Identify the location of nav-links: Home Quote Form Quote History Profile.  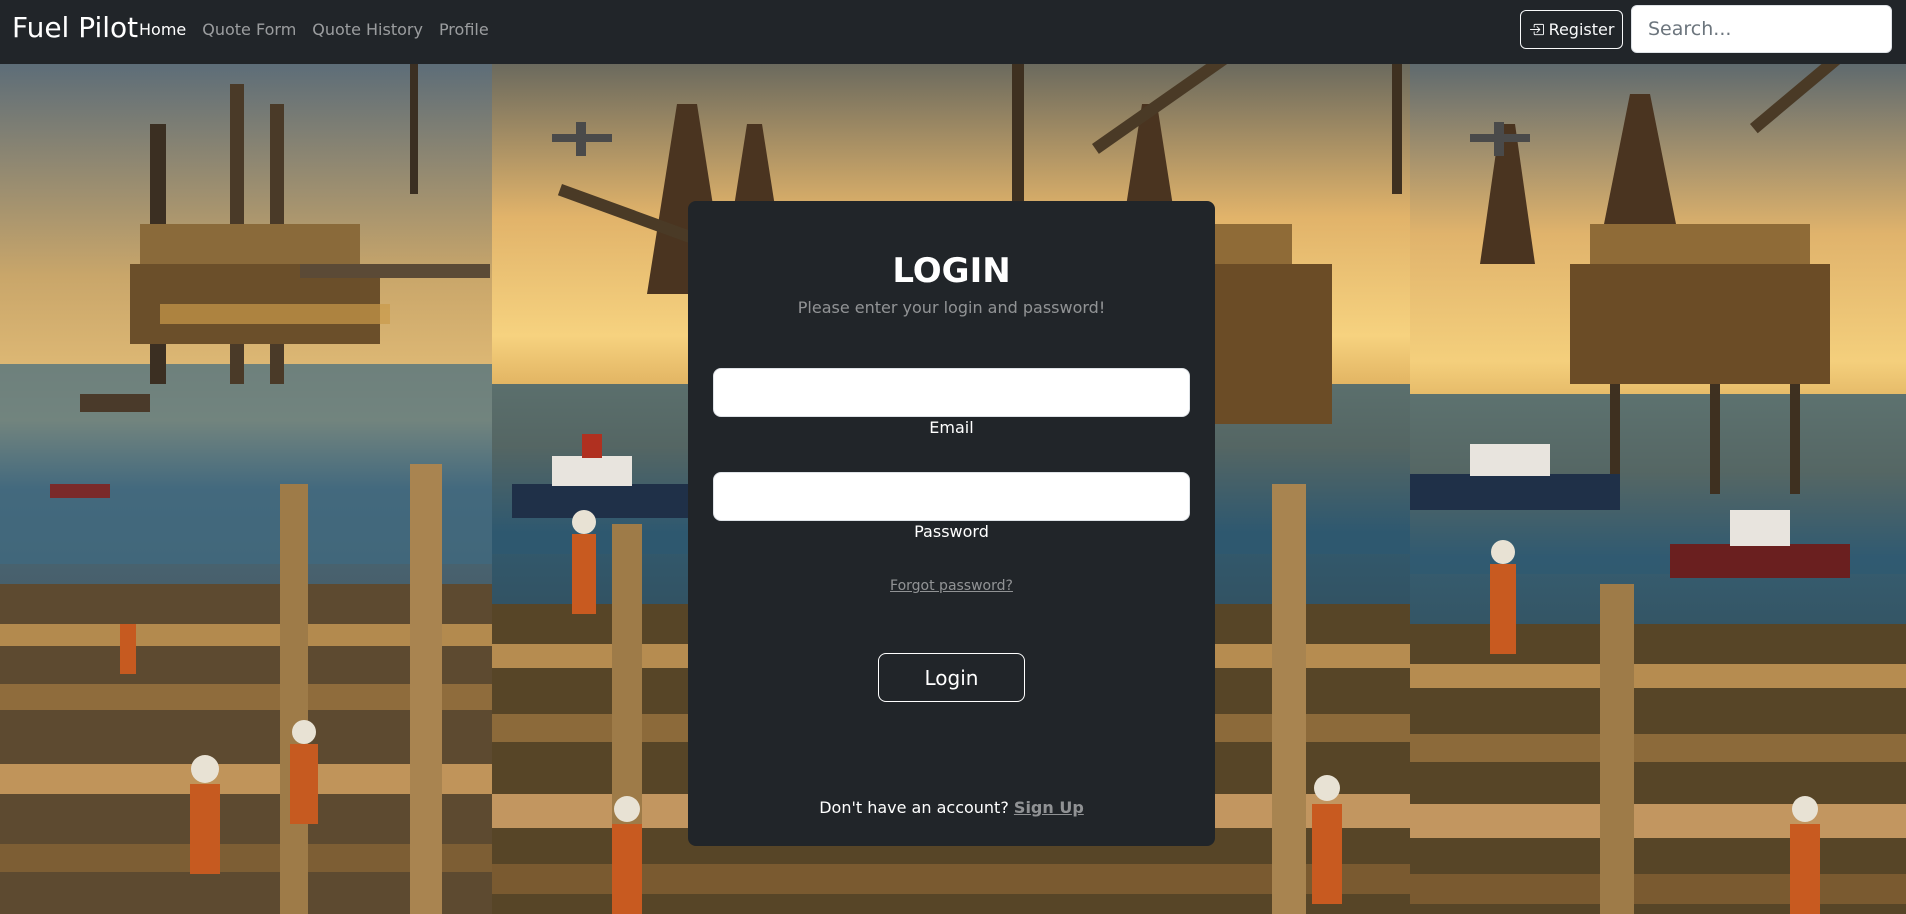
(322, 30).